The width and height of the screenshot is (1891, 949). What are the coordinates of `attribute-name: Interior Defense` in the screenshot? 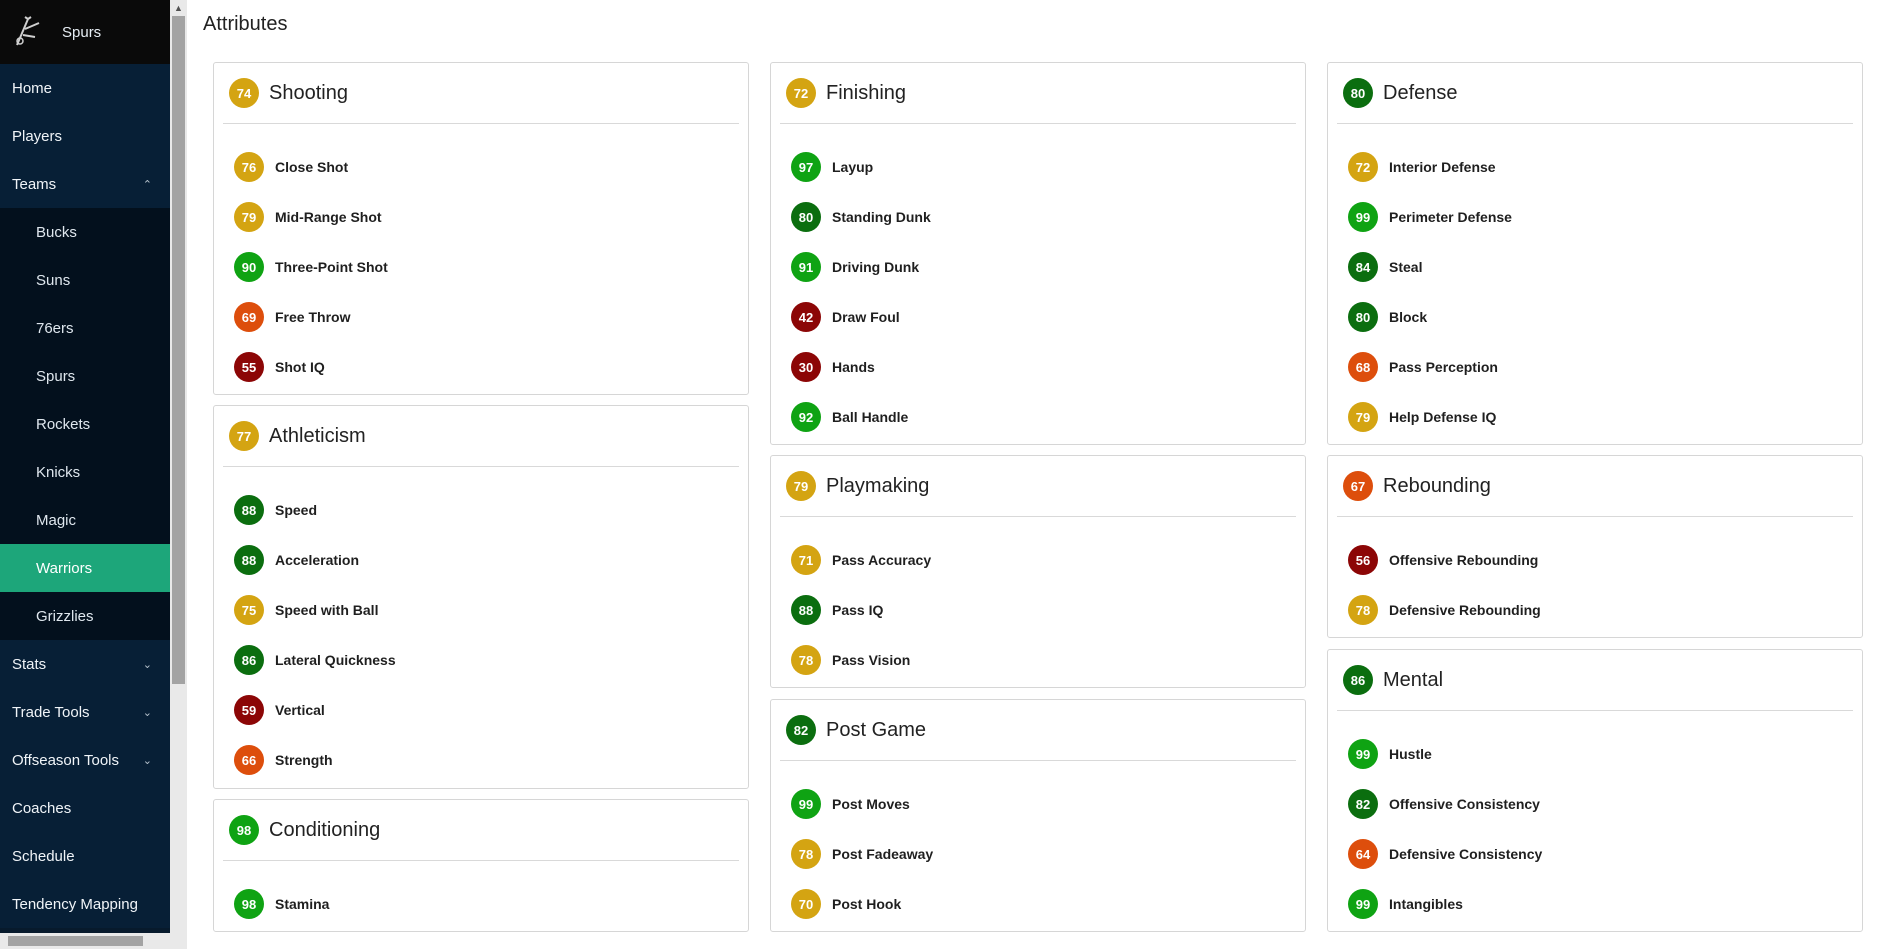 It's located at (1442, 167).